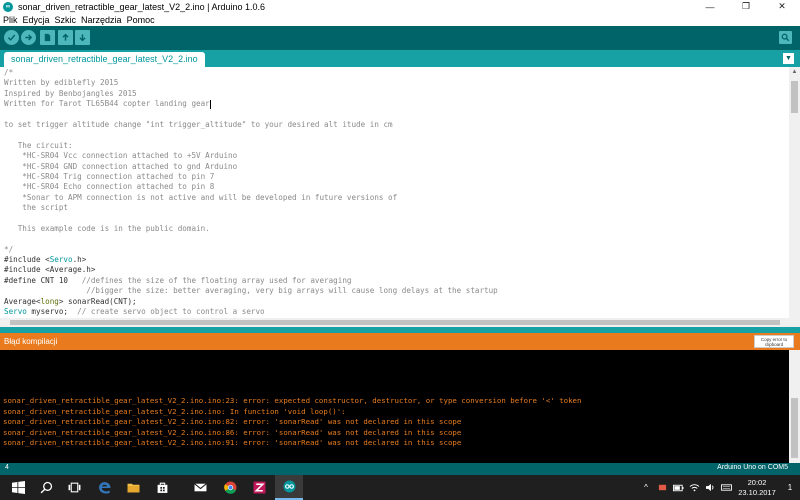  Describe the element at coordinates (200, 487) in the screenshot. I see `taskbar-mail` at that location.